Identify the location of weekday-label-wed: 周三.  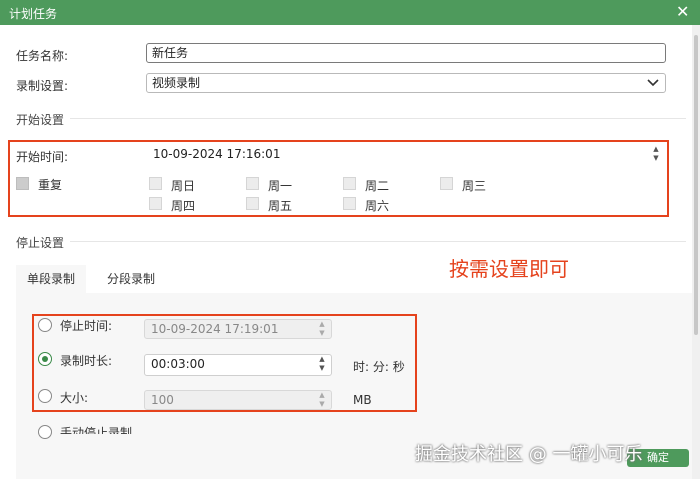
(474, 186).